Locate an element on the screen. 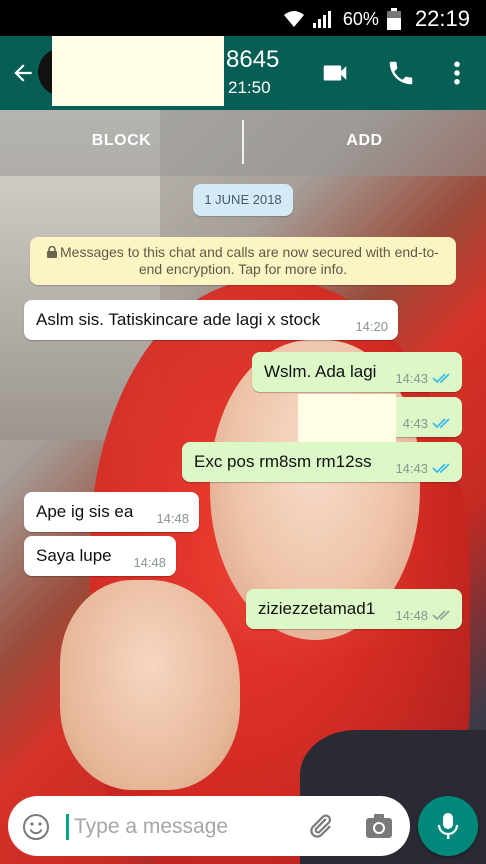 The image size is (486, 864). phone-icon is located at coordinates (401, 73).